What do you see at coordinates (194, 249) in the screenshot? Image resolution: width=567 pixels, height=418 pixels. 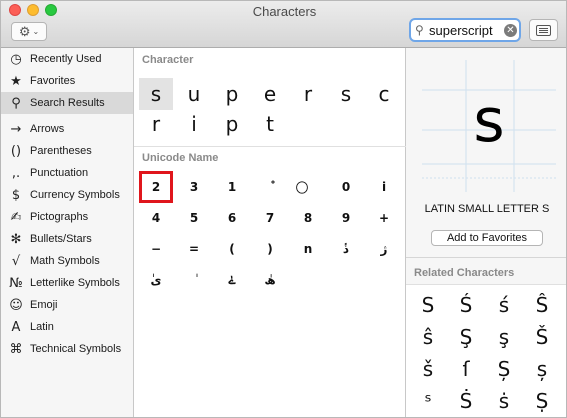 I see `unicode-character-cell: =` at bounding box center [194, 249].